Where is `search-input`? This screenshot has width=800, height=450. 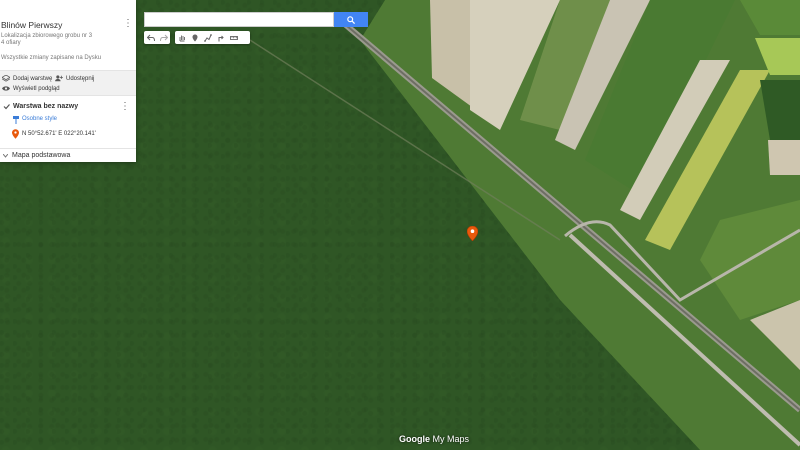
search-input is located at coordinates (239, 19).